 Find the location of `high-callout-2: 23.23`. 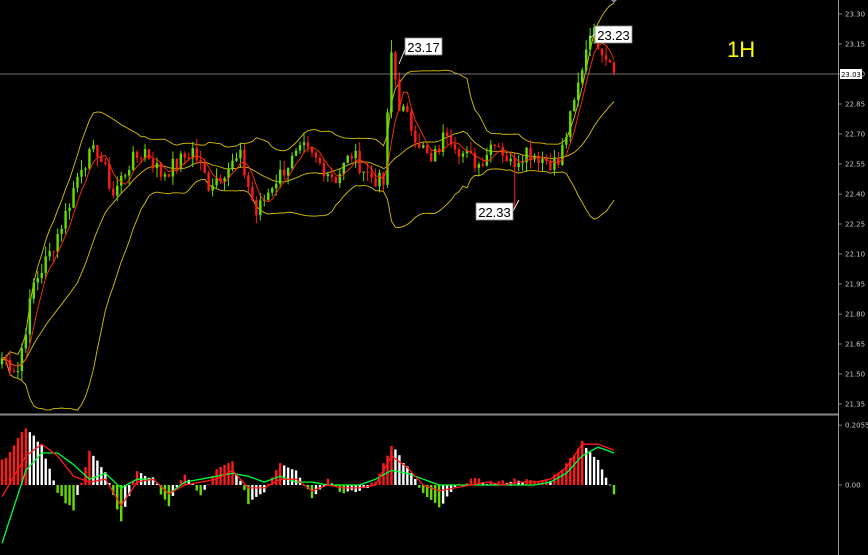

high-callout-2: 23.23 is located at coordinates (611, 34).